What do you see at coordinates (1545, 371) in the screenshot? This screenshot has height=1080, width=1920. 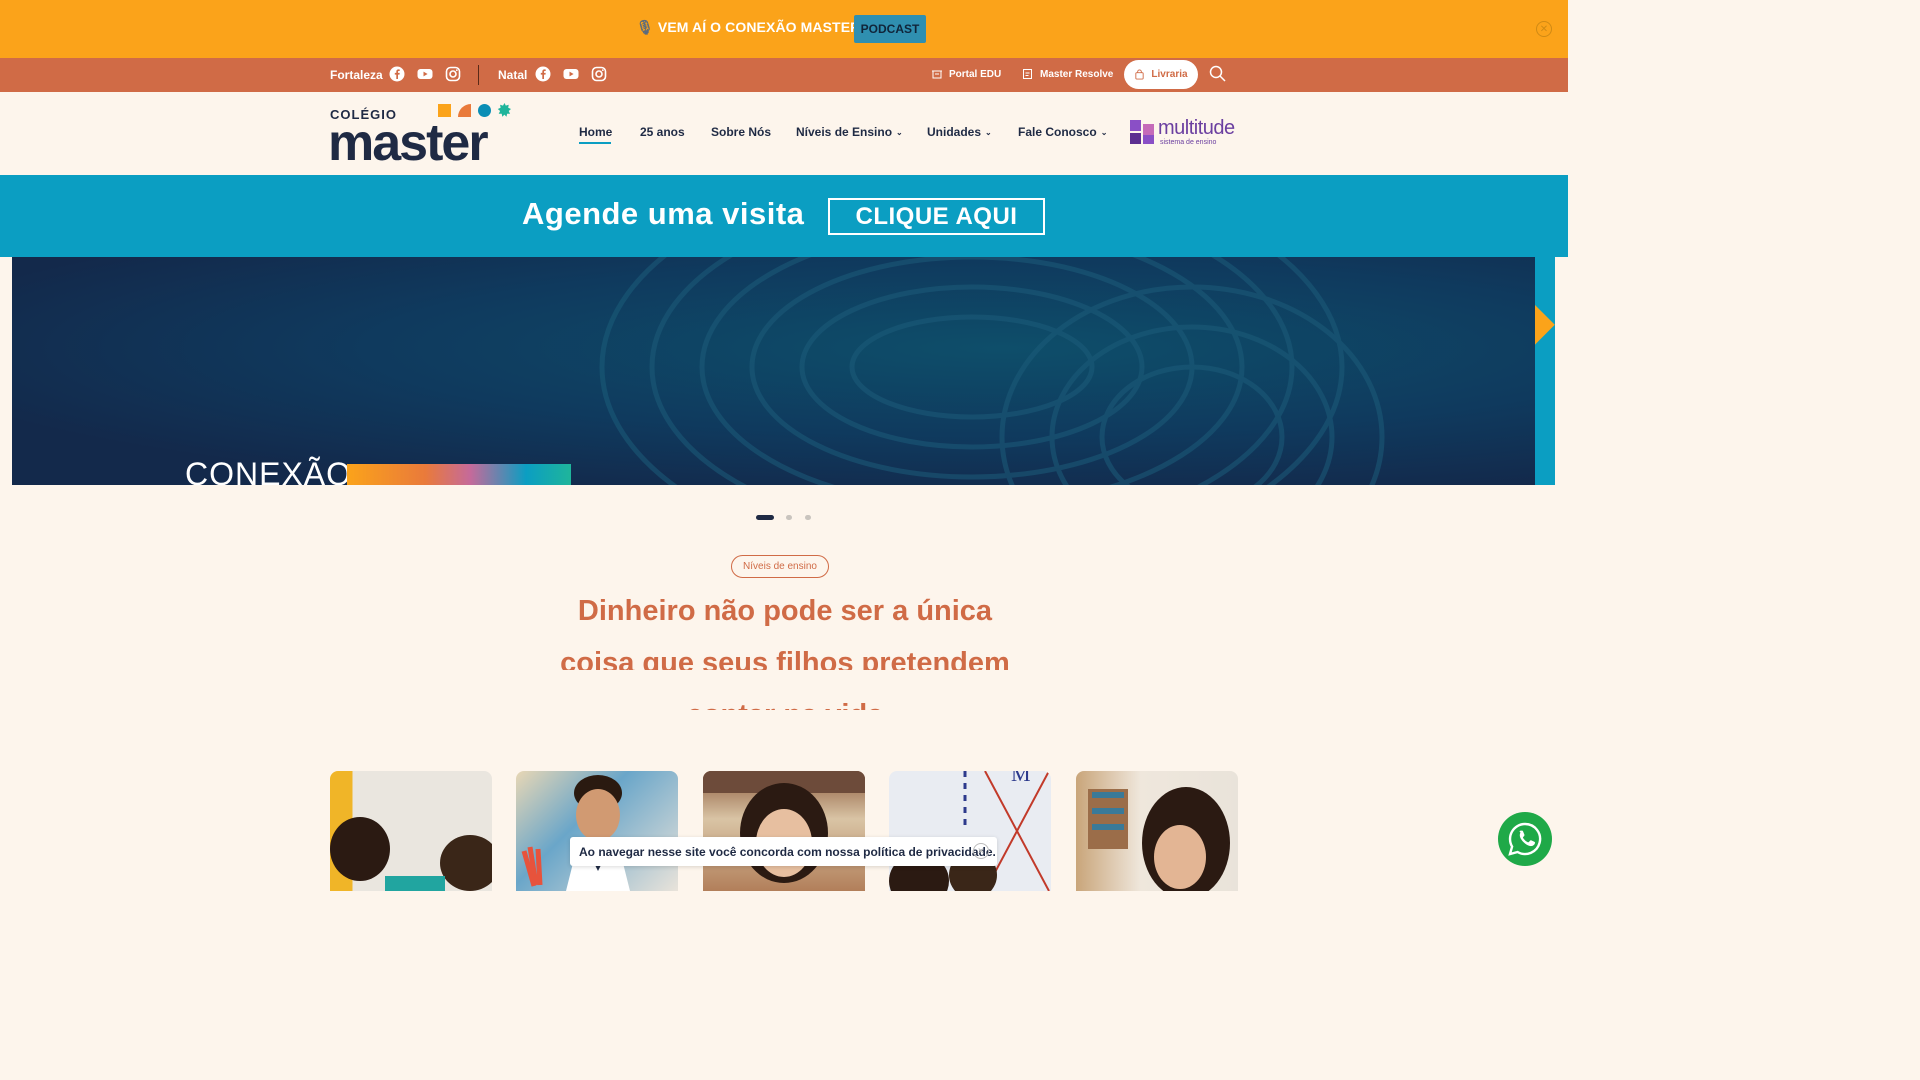 I see `next-slide-peek` at bounding box center [1545, 371].